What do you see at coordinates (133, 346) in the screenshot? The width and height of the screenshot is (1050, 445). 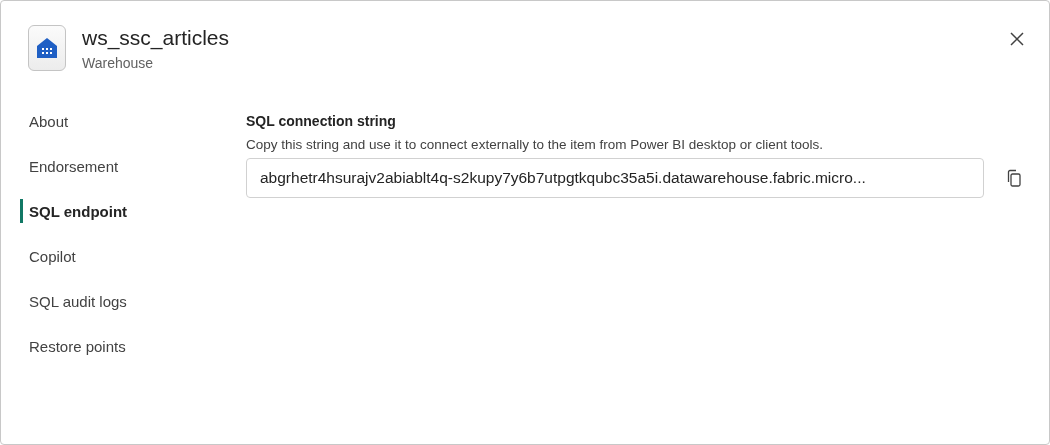 I see `sidebar-item: Restore points` at bounding box center [133, 346].